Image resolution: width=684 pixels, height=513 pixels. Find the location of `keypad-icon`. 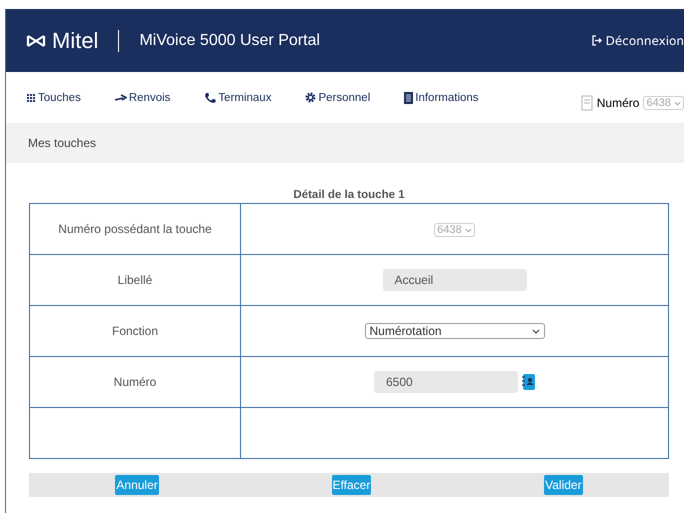

keypad-icon is located at coordinates (31, 97).